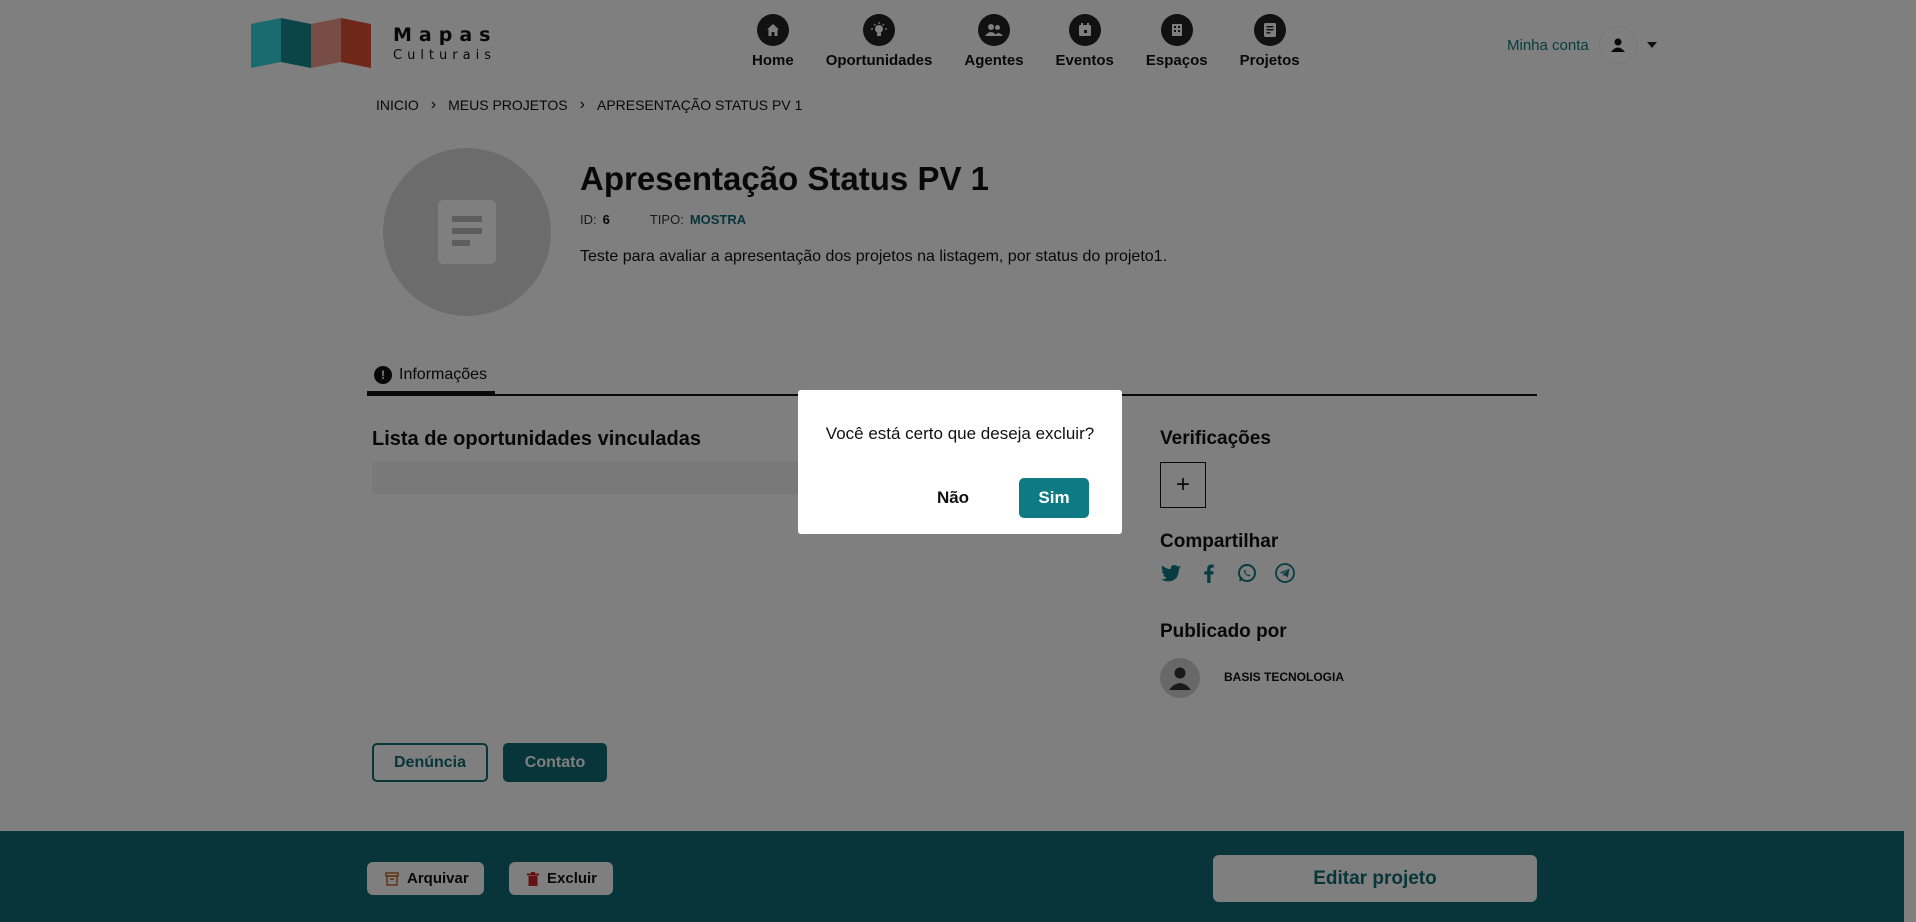 Image resolution: width=1916 pixels, height=922 pixels. What do you see at coordinates (960, 433) in the screenshot?
I see `dialog-message: Você está certo que deseja excluir?` at bounding box center [960, 433].